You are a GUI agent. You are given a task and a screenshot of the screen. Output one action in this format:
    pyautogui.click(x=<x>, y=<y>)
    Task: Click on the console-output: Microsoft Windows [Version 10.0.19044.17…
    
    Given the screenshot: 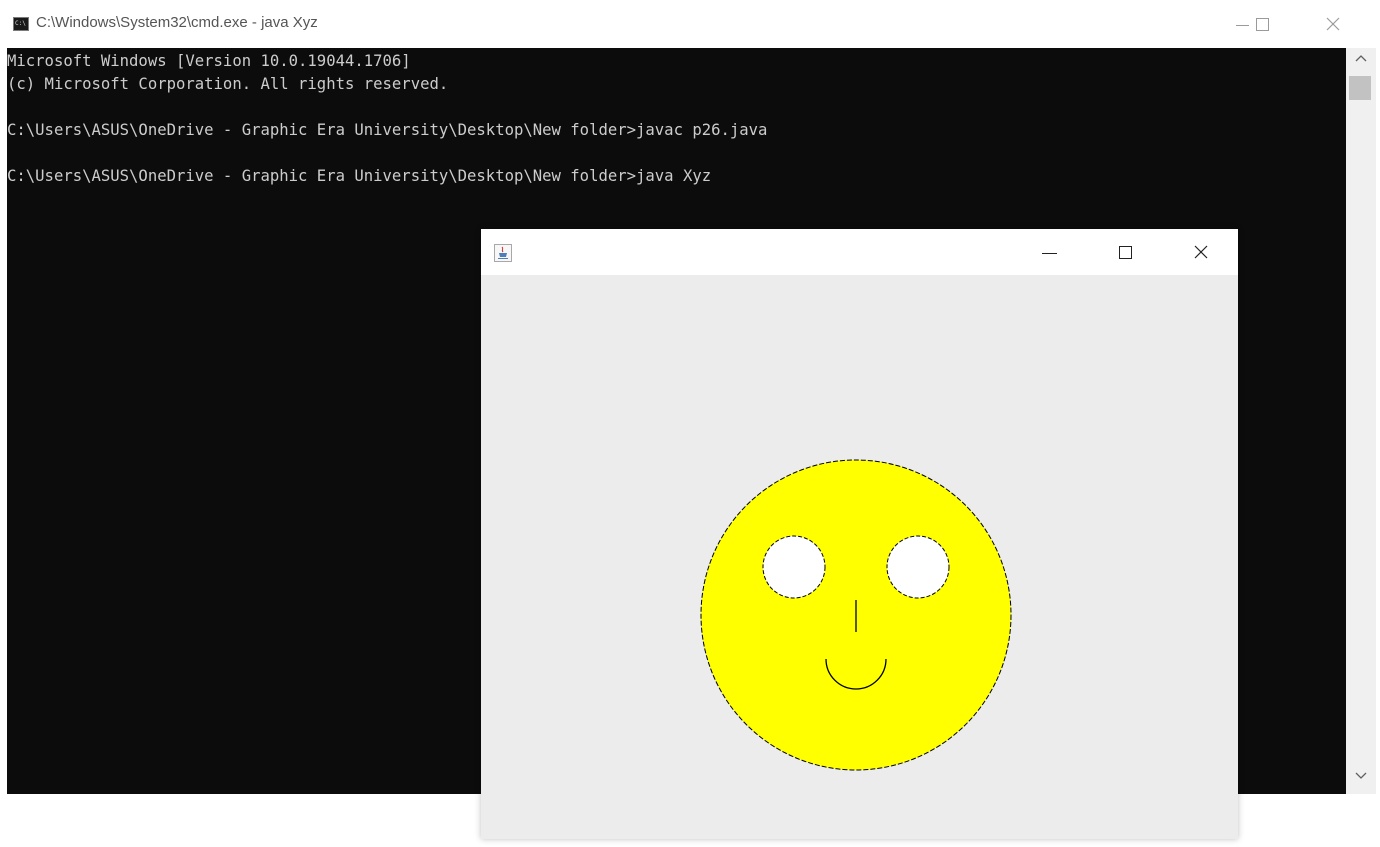 What is the action you would take?
    pyautogui.click(x=387, y=119)
    